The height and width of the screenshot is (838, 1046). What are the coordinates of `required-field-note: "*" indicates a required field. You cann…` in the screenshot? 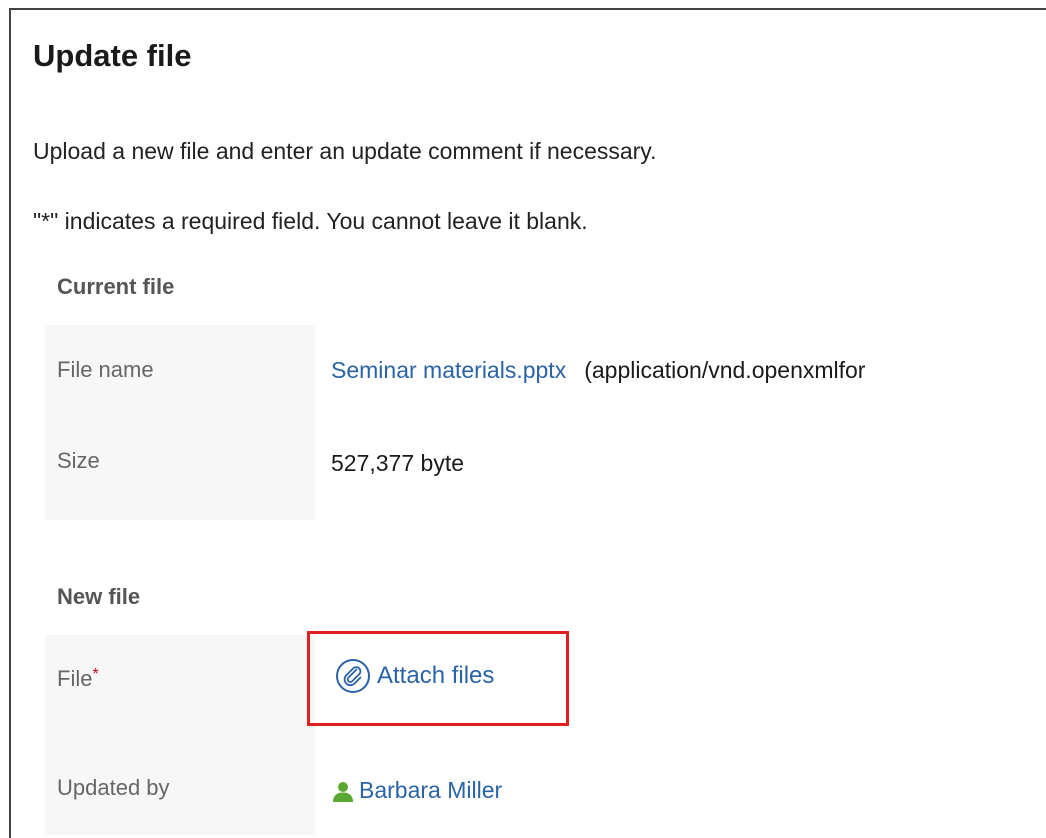 It's located at (310, 221).